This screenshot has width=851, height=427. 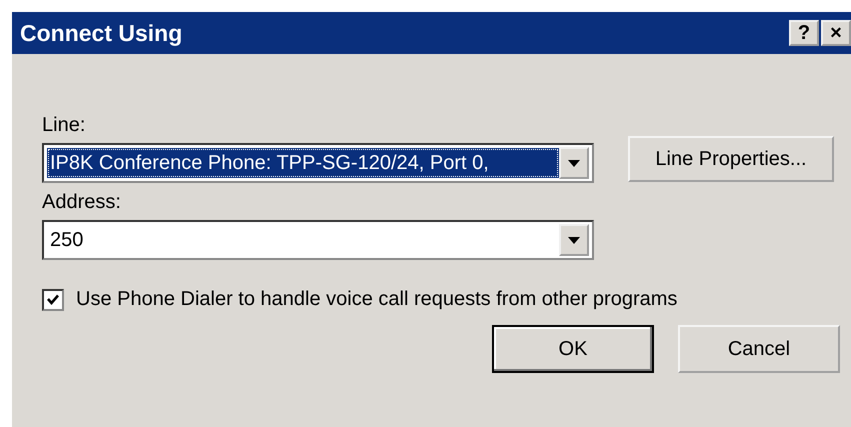 What do you see at coordinates (759, 349) in the screenshot?
I see `cancel-button: Cancel` at bounding box center [759, 349].